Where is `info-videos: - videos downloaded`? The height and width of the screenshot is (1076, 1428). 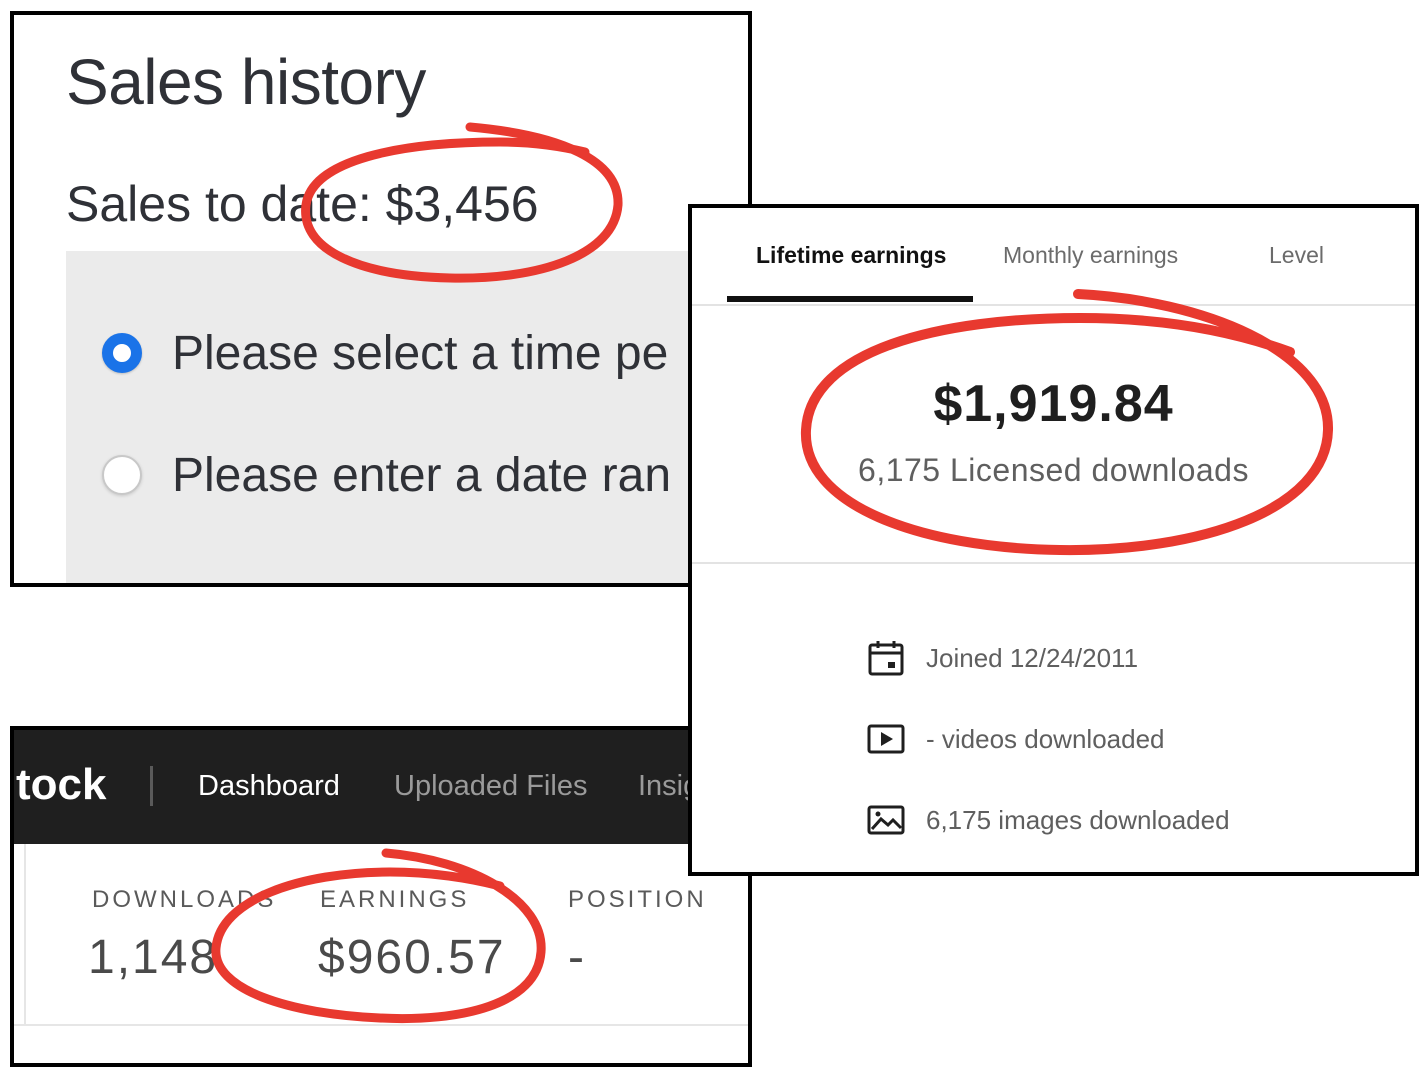
info-videos: - videos downloaded is located at coordinates (1015, 739).